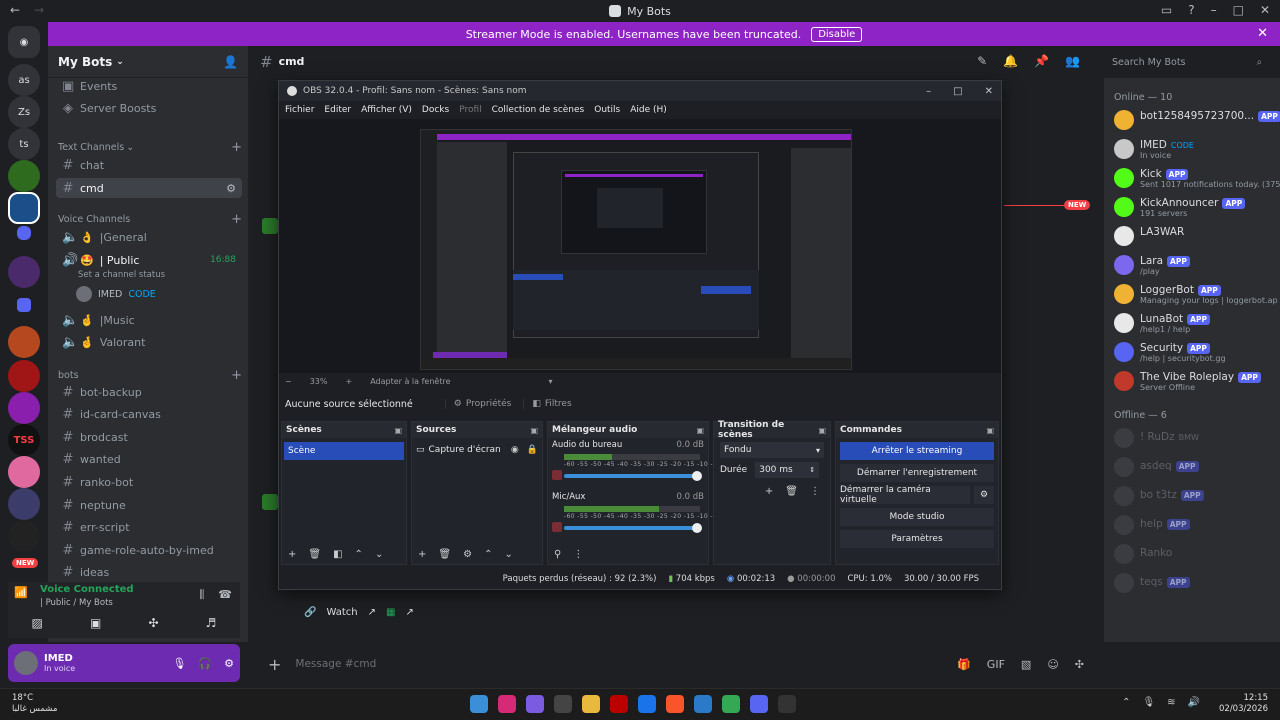  I want to click on media-icon, so click(619, 704).